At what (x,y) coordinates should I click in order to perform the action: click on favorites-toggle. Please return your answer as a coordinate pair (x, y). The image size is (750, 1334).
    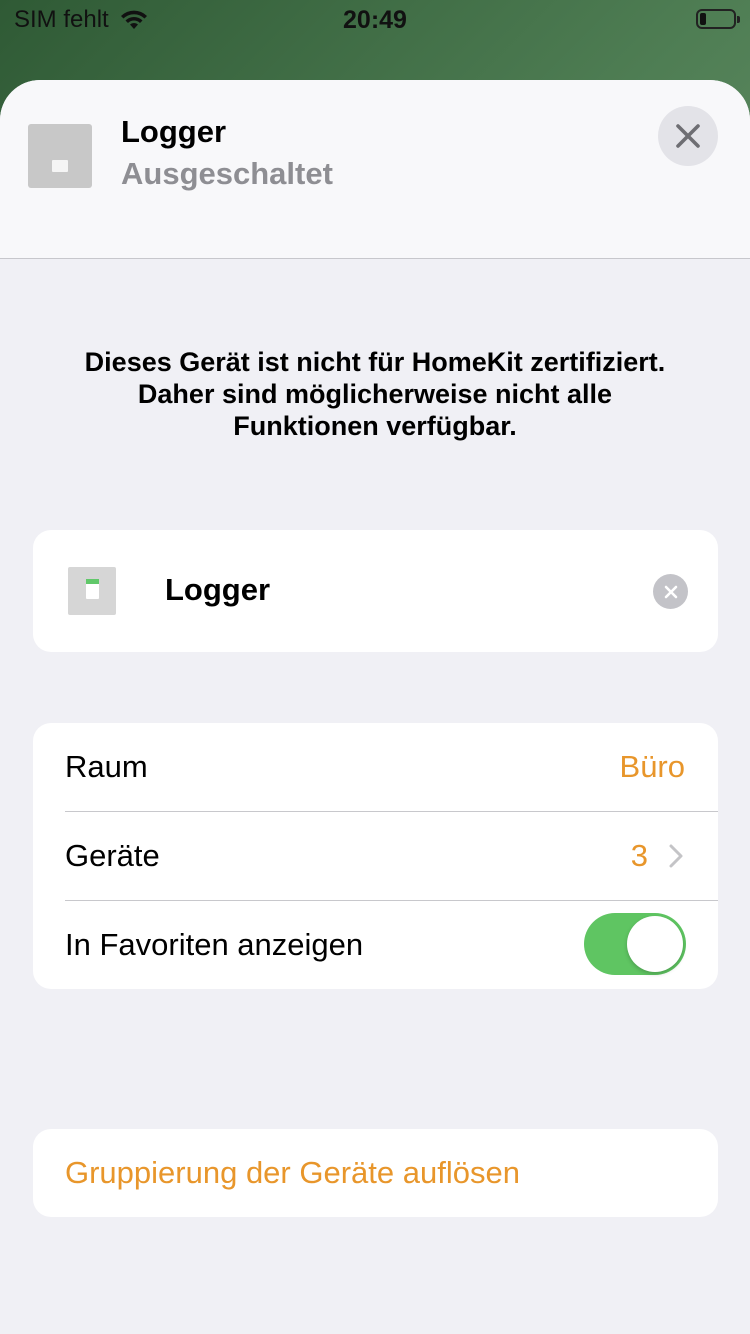
    Looking at the image, I should click on (635, 944).